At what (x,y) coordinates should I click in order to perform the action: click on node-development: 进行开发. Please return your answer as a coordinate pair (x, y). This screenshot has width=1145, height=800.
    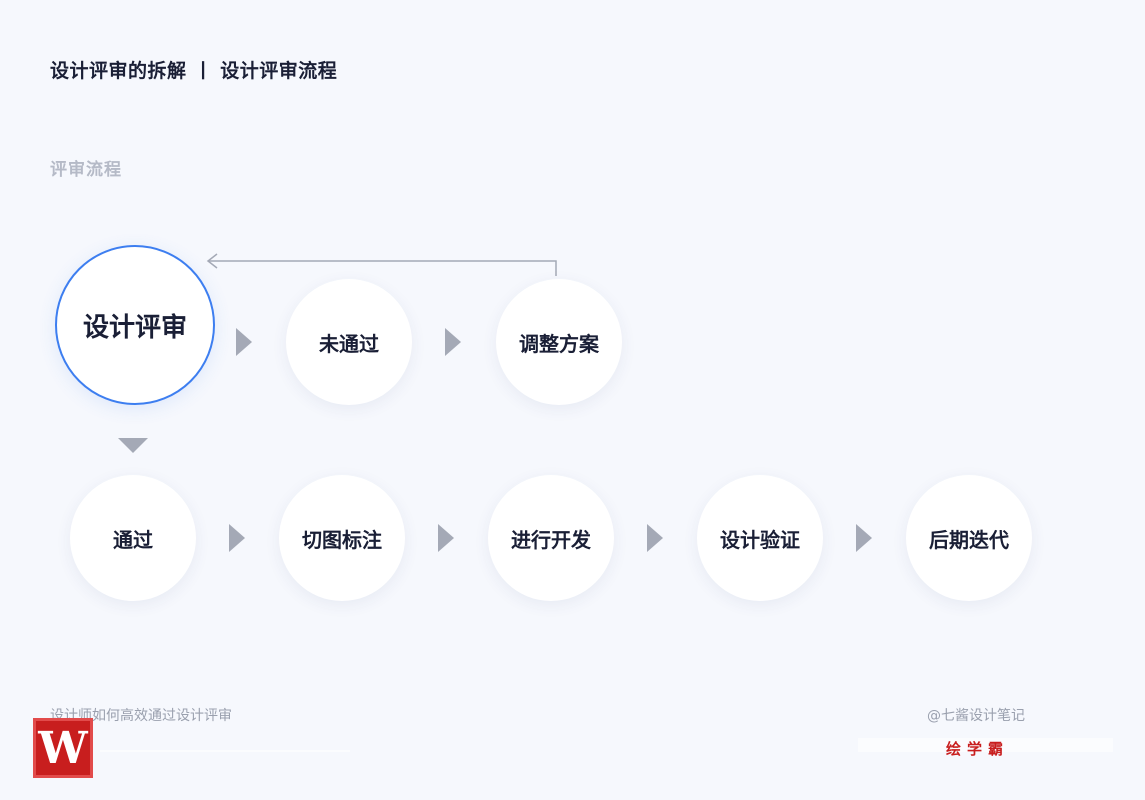
    Looking at the image, I should click on (551, 538).